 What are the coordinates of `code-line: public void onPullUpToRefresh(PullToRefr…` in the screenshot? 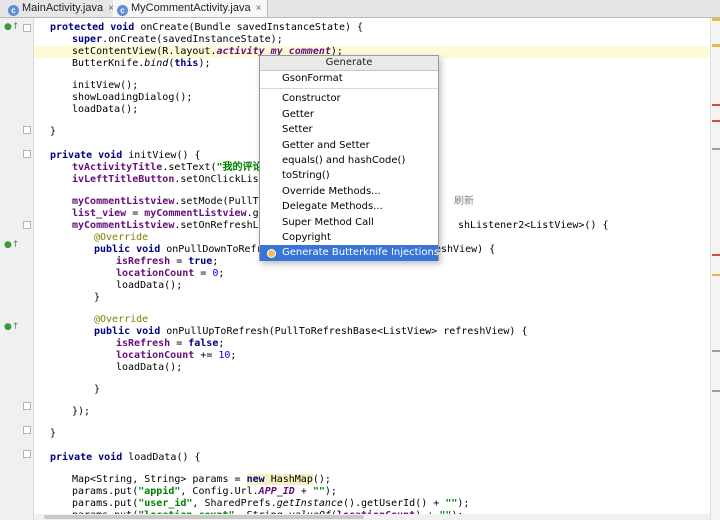 It's located at (311, 331).